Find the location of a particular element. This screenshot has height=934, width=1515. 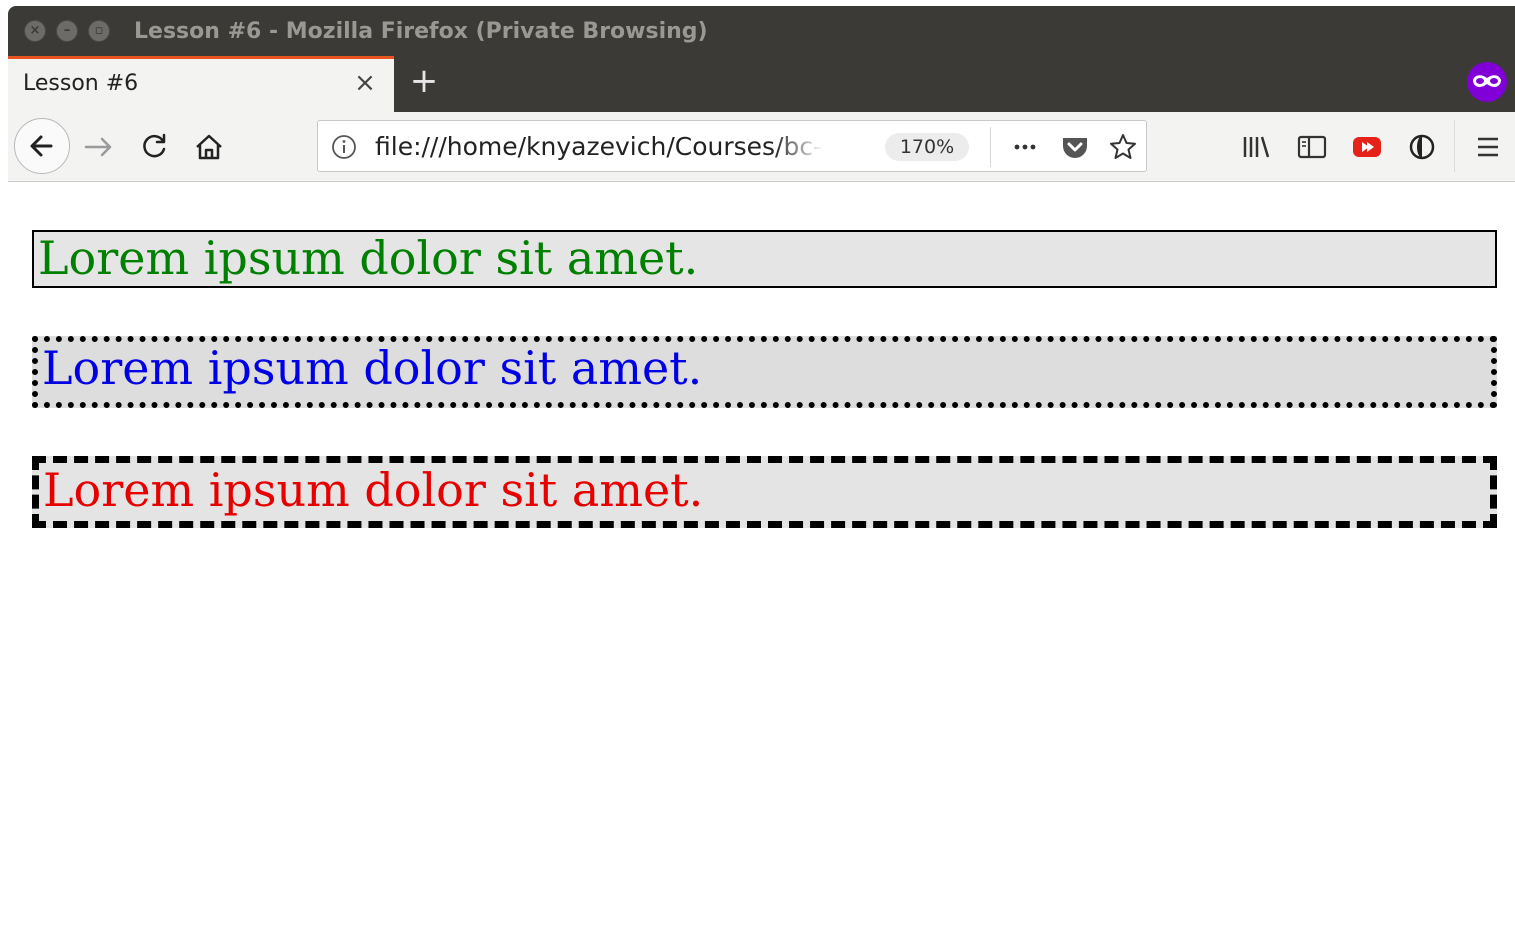

paragraph-solid-border: Lorem ipsum dolor sit amet. is located at coordinates (764, 259).